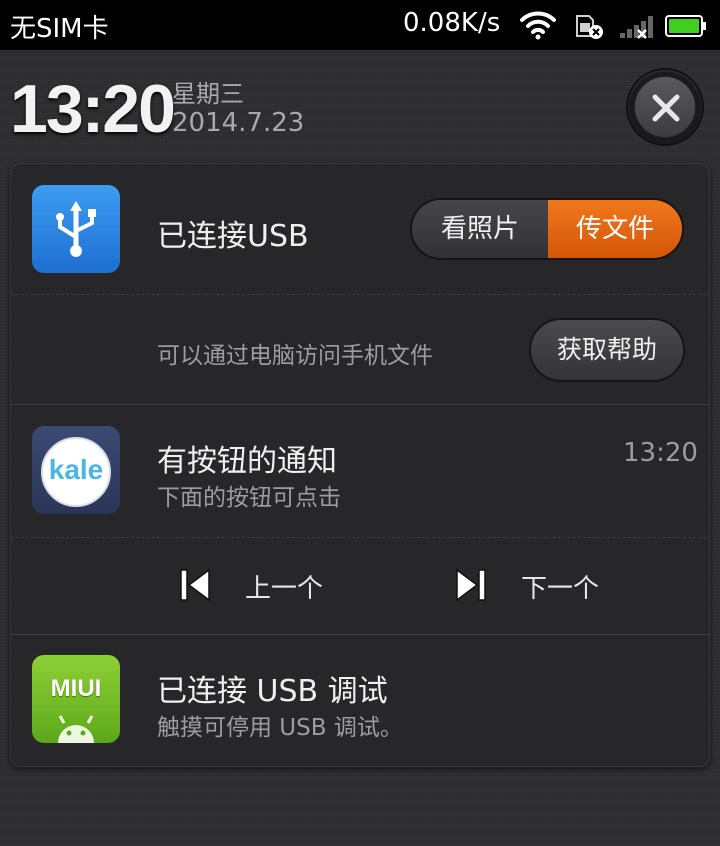 This screenshot has height=846, width=720. What do you see at coordinates (471, 585) in the screenshot?
I see `skip-next-icon` at bounding box center [471, 585].